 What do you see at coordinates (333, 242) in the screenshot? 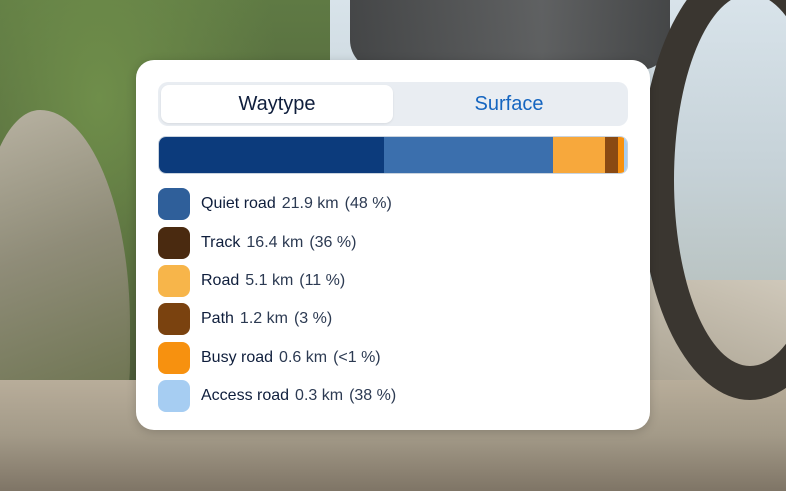
I see `legend-percent: (36 %)` at bounding box center [333, 242].